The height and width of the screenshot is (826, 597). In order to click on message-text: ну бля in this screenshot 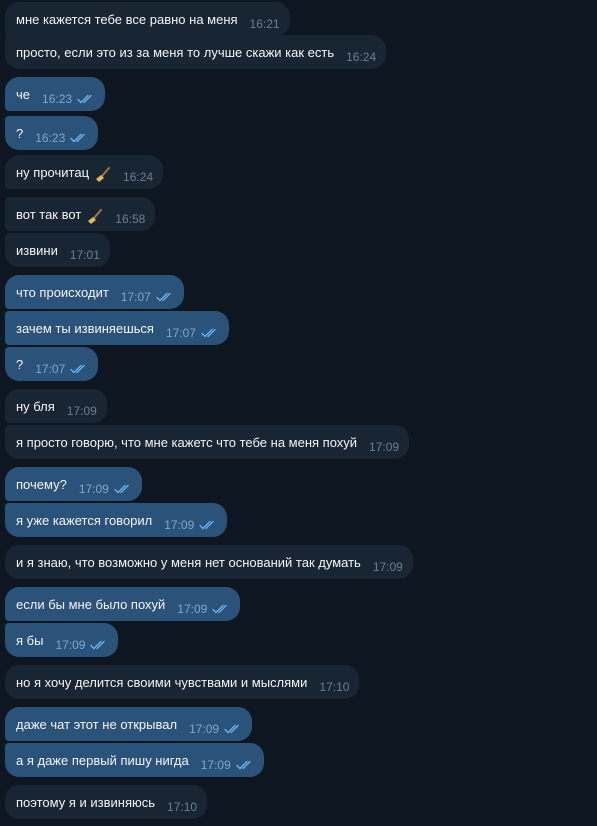, I will do `click(35, 406)`.